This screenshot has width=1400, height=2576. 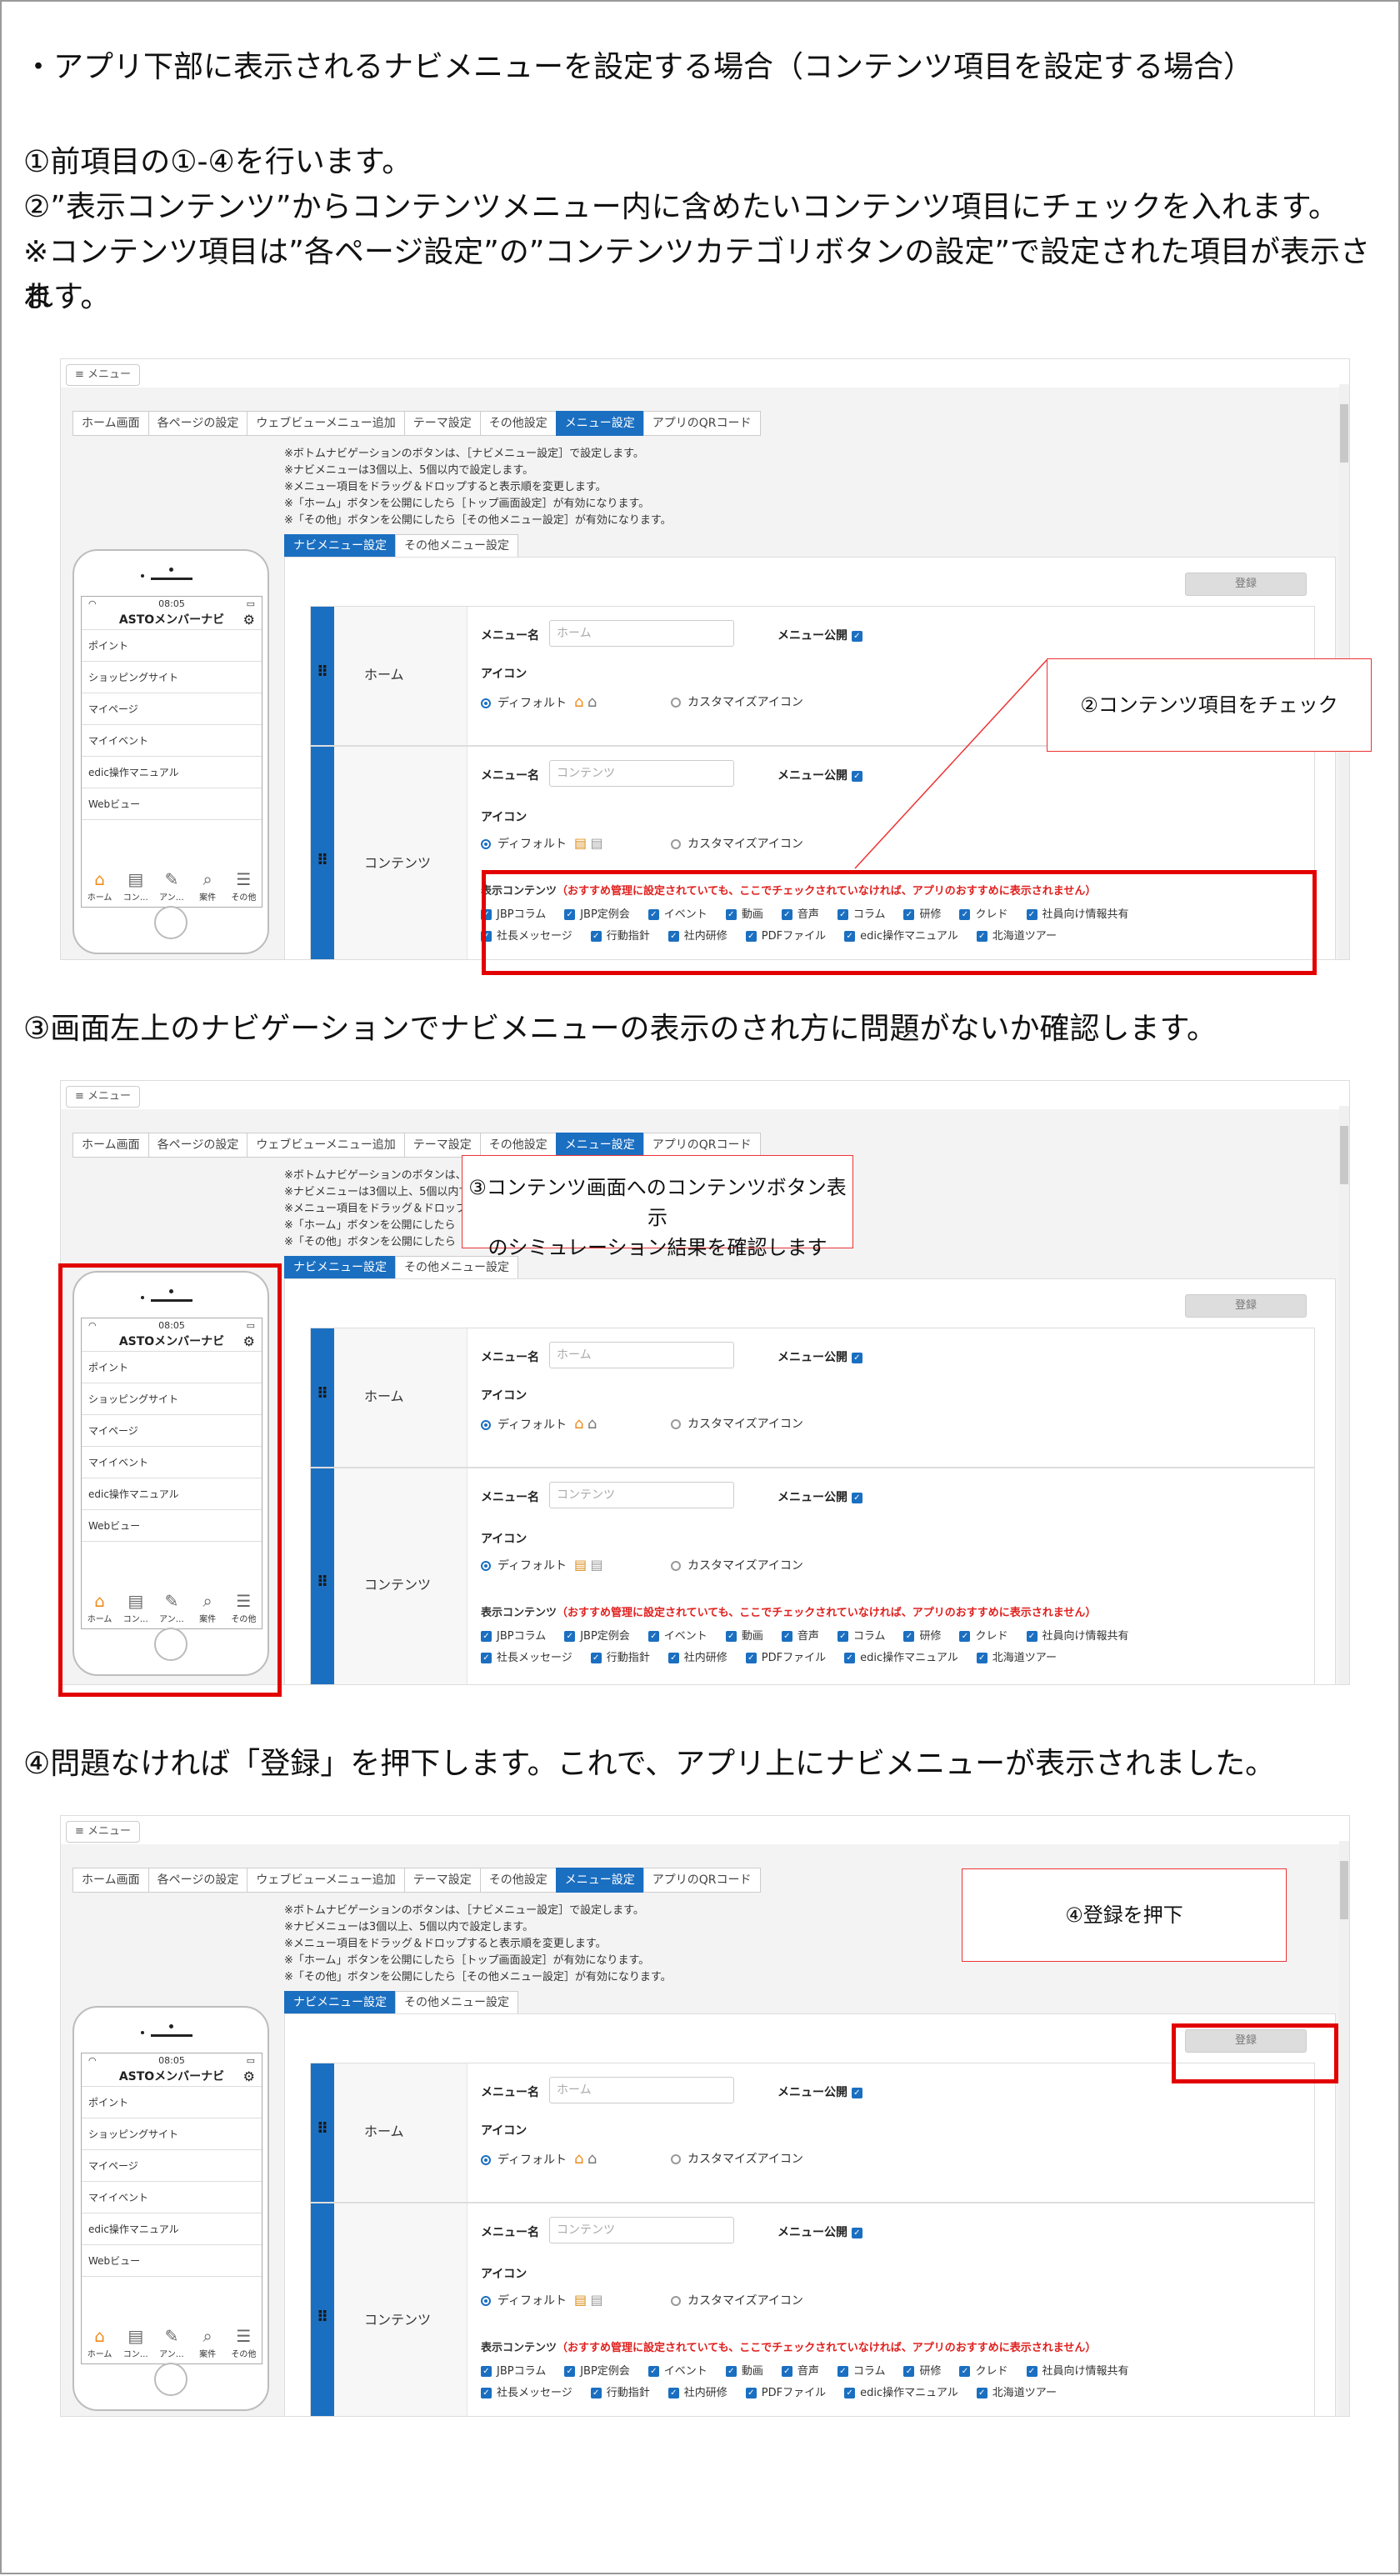 I want to click on home-icon: ⌂, so click(x=99, y=2336).